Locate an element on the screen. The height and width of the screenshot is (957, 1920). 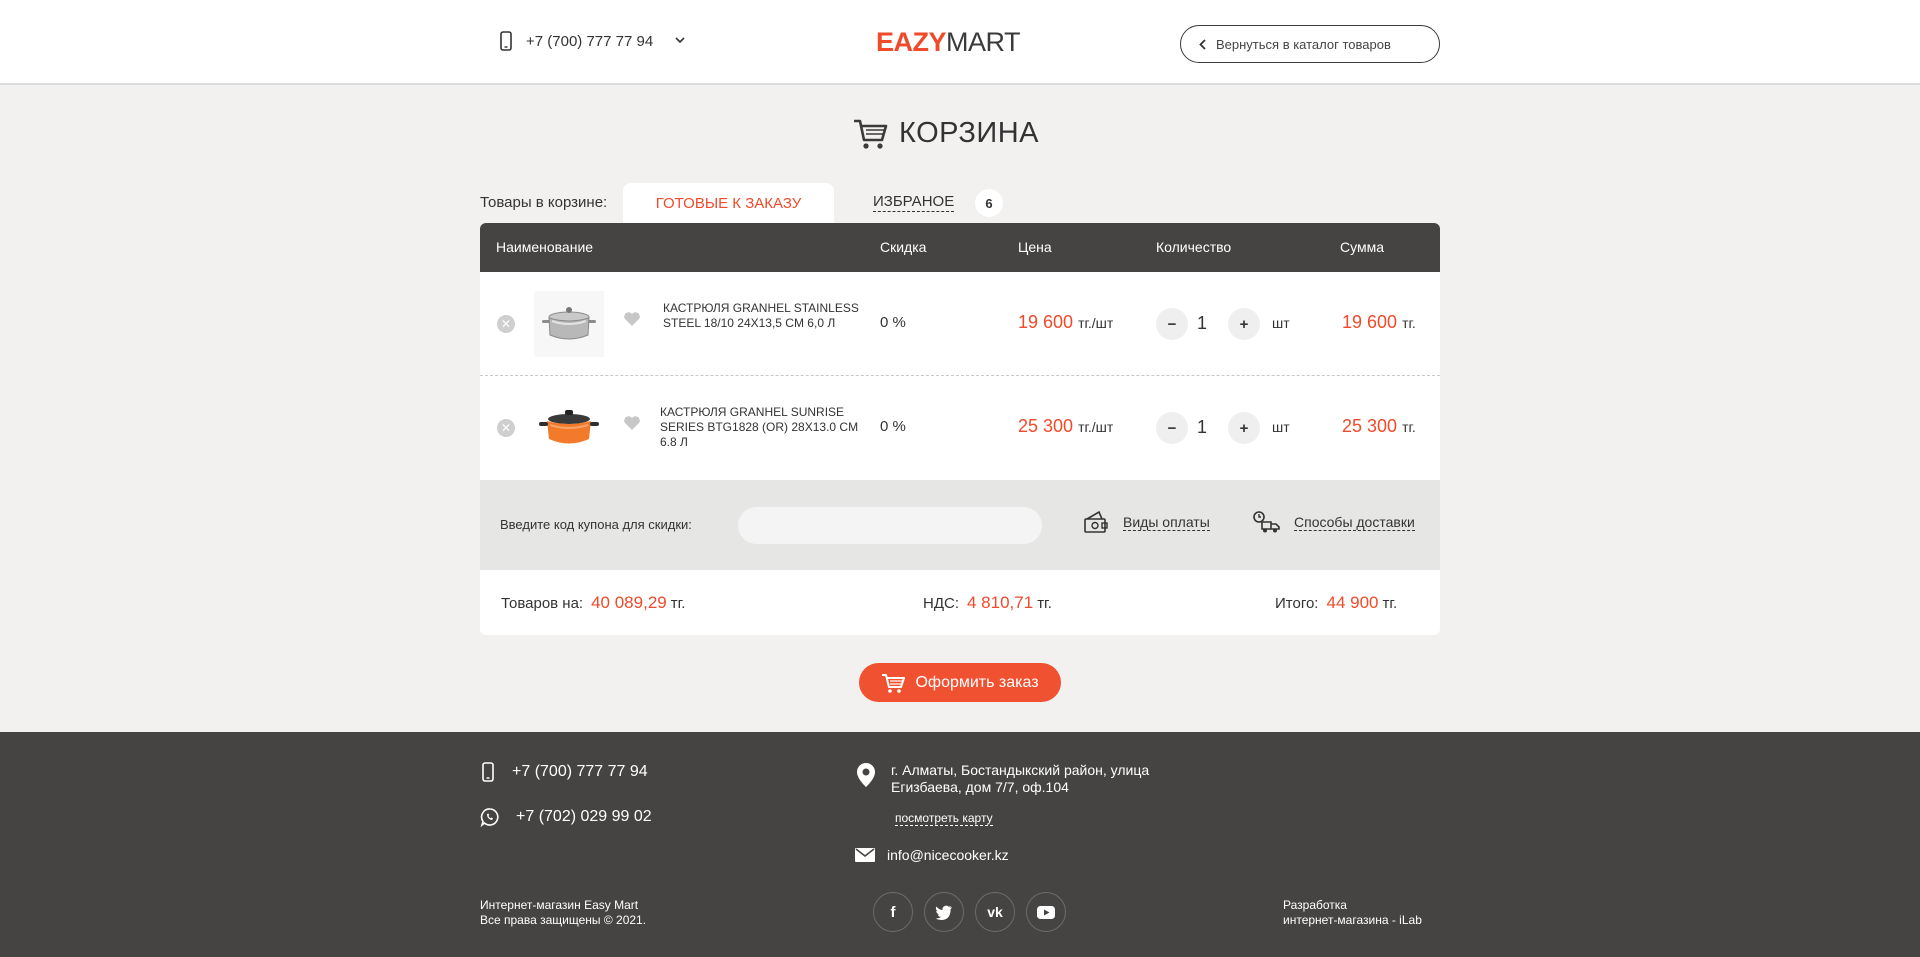
product-price-value: 25 300 is located at coordinates (1046, 426).